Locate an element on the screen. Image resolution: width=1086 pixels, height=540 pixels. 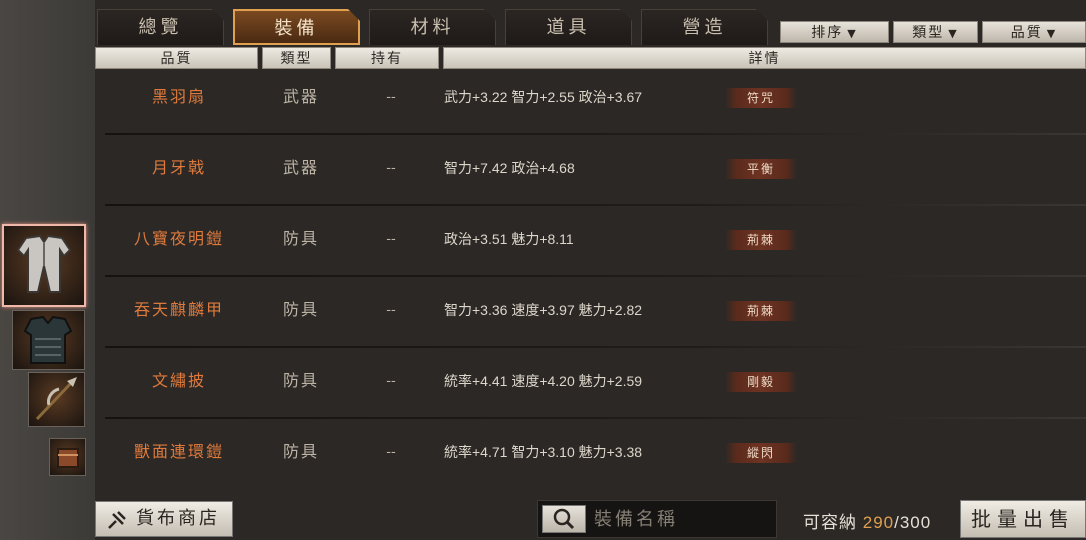
item-name: 八寶夜明鎧 is located at coordinates (178, 238).